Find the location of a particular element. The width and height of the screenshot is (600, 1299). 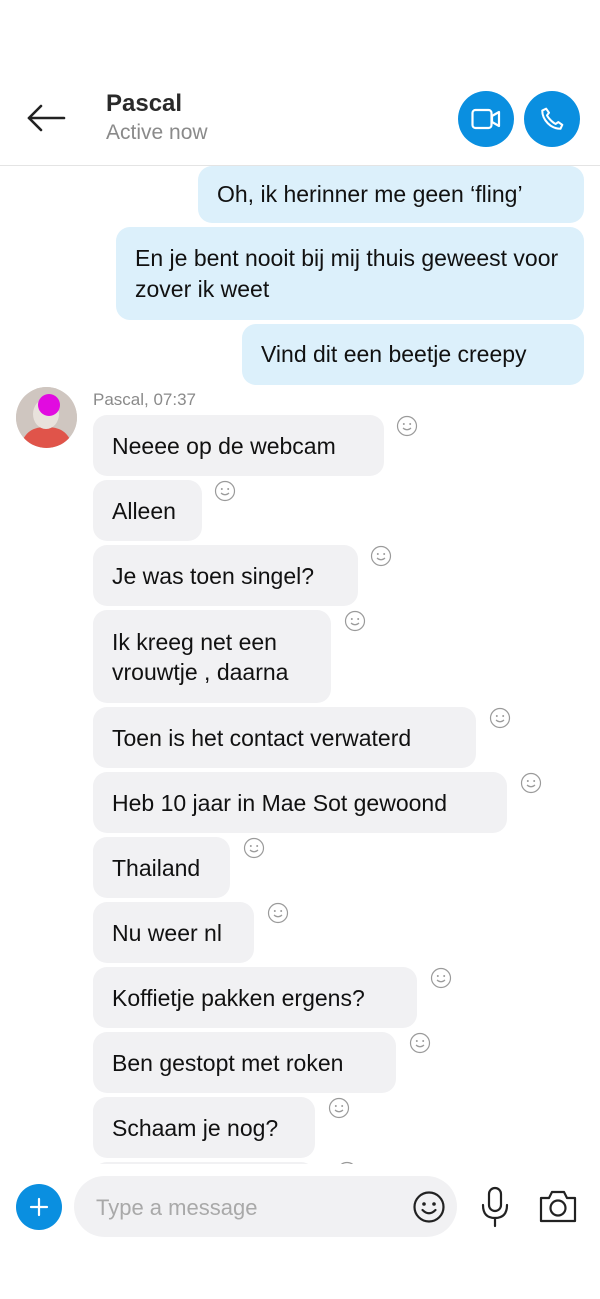

back-arrow-icon is located at coordinates (46, 118).